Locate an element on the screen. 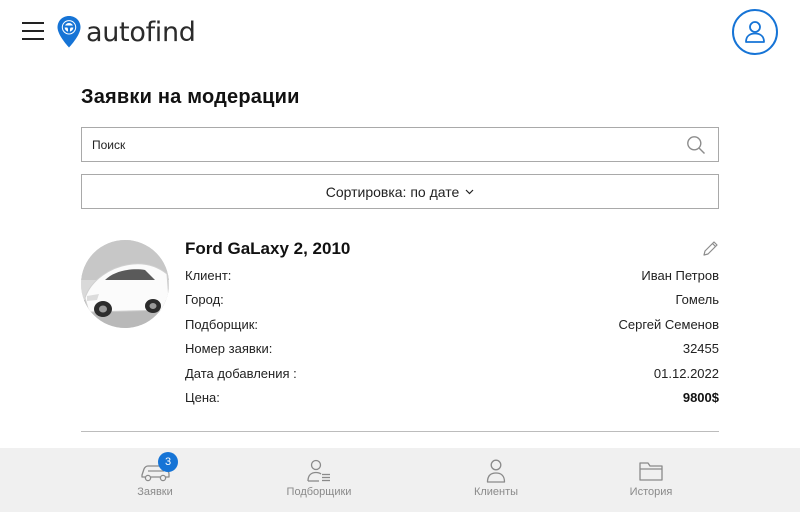 The image size is (800, 512). search-box is located at coordinates (400, 144).